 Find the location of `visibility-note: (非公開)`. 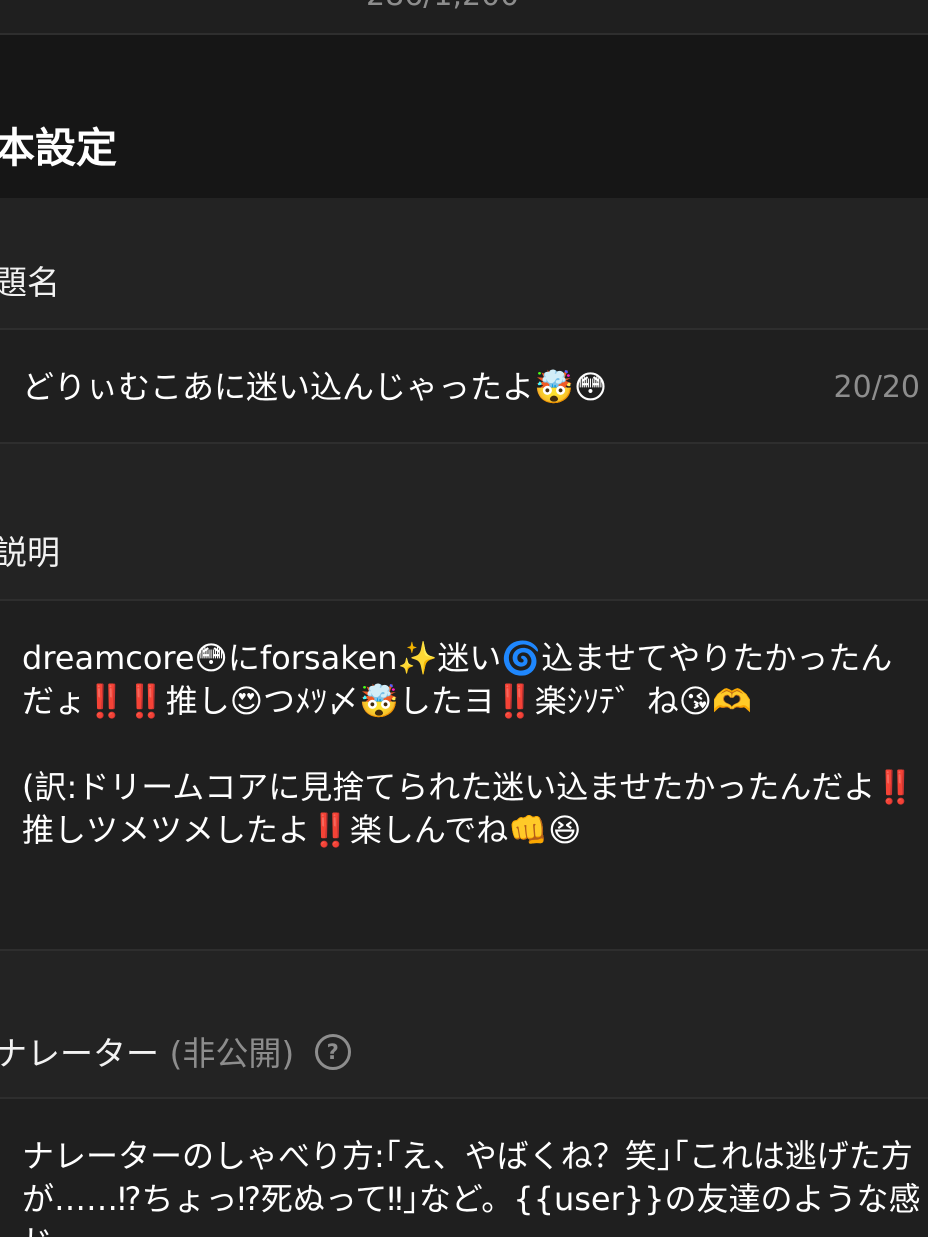

visibility-note: (非公開) is located at coordinates (232, 1053).